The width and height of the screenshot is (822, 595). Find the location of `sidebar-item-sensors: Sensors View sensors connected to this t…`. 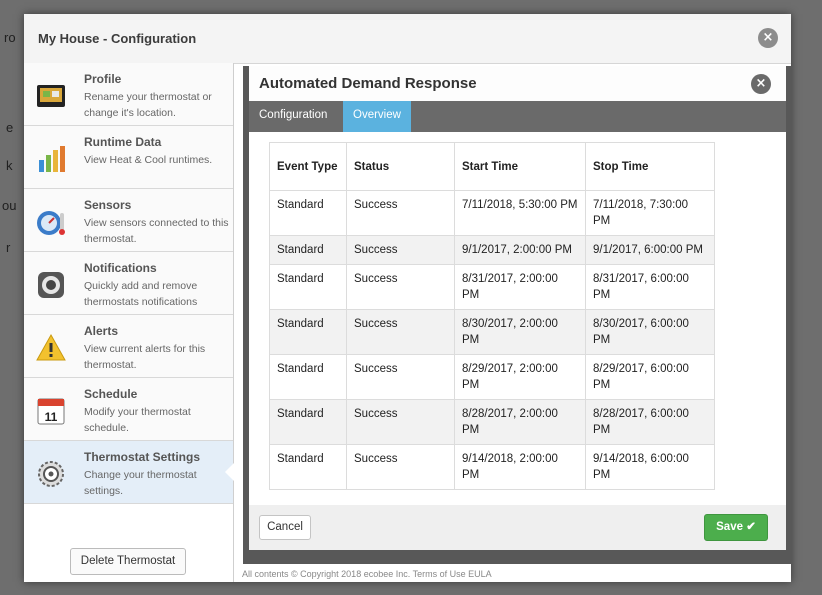

sidebar-item-sensors: Sensors View sensors connected to this t… is located at coordinates (128, 220).